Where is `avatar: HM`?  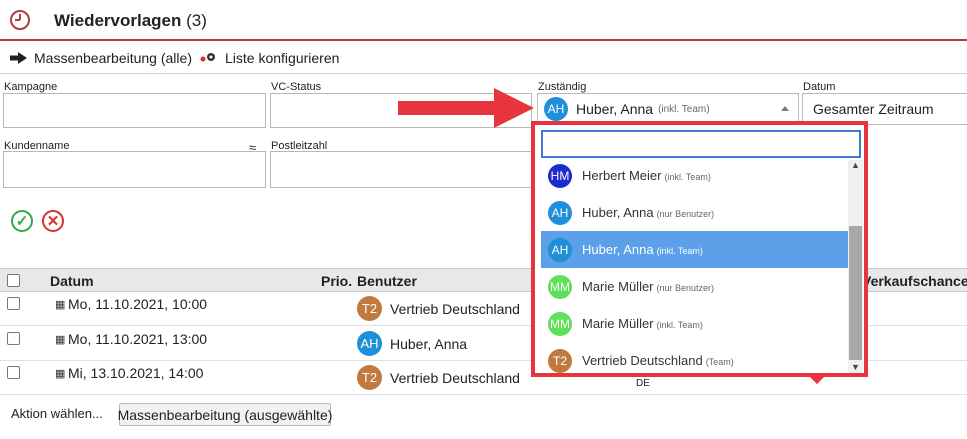 avatar: HM is located at coordinates (560, 175).